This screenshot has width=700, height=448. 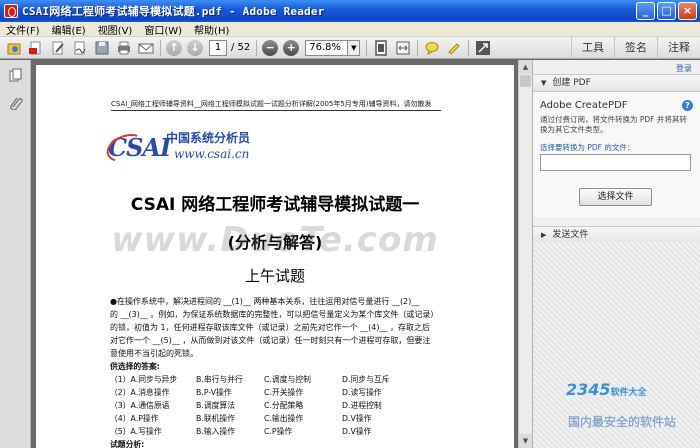 I want to click on paragraph-line: 意使用不当引起的死锁。, so click(x=154, y=353).